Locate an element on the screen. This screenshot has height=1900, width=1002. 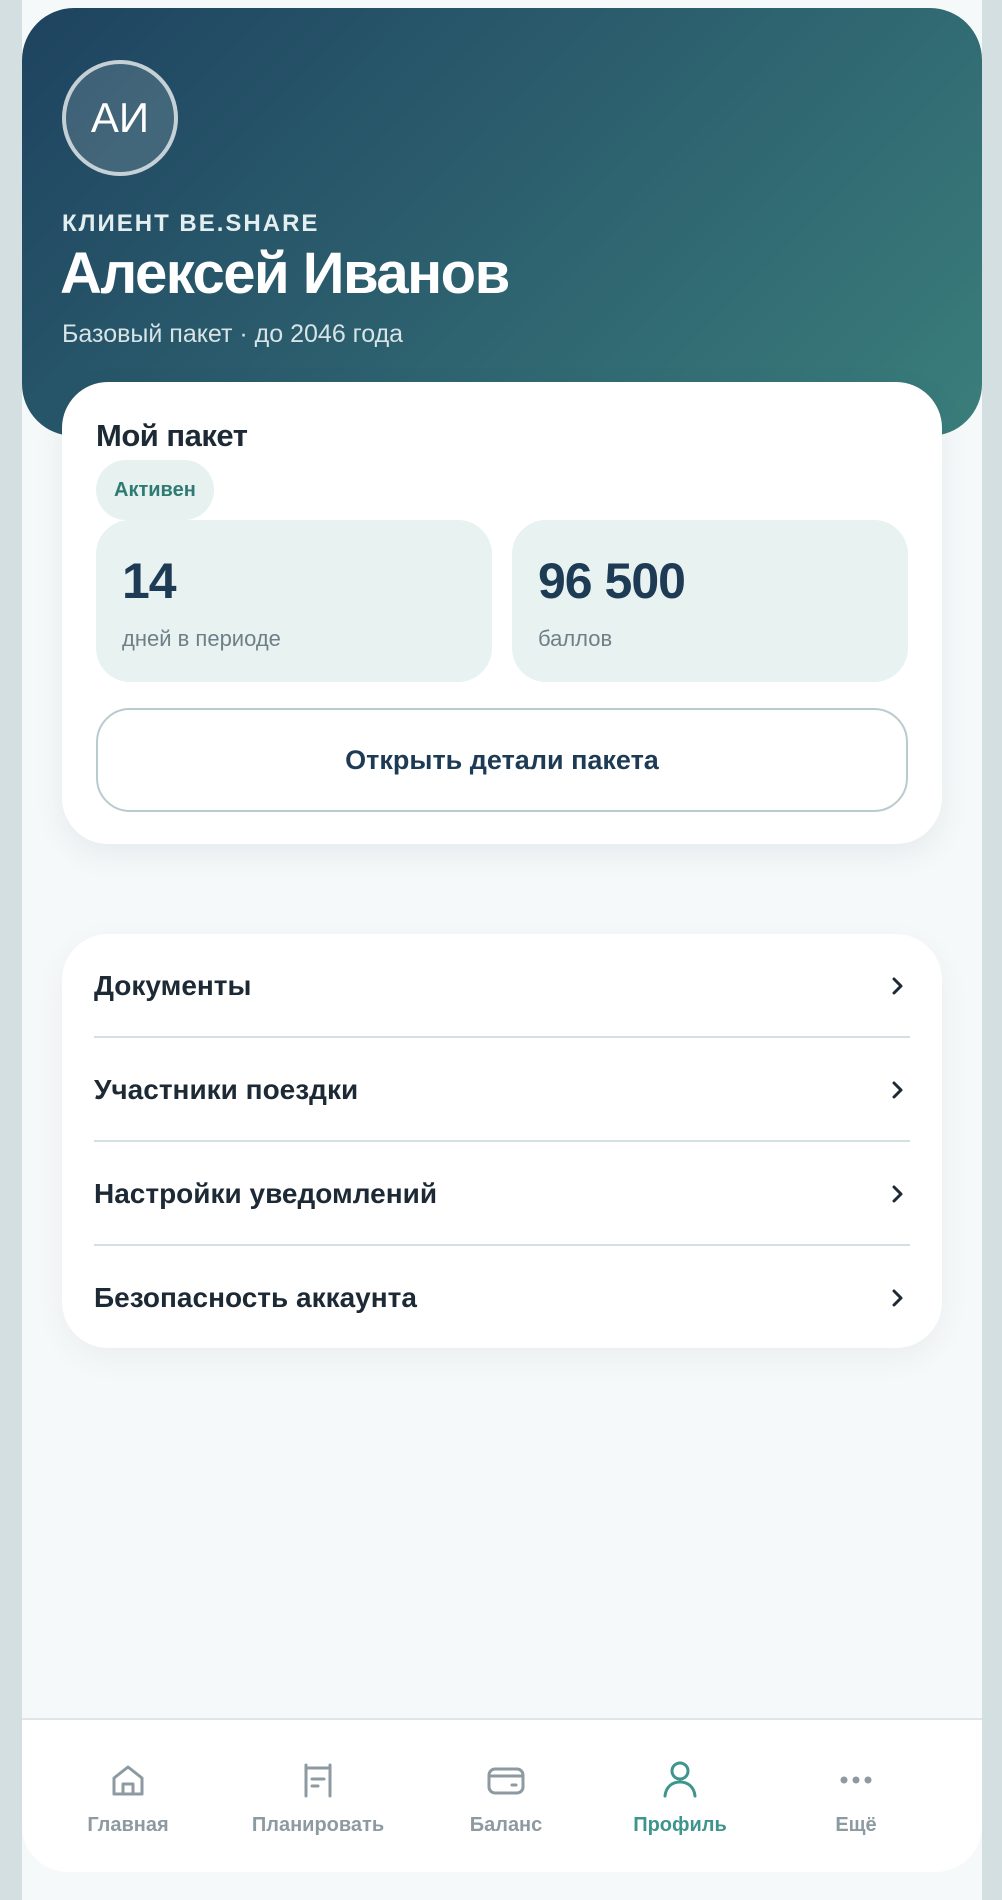
menu-item-account-security: Безопасность аккаунта is located at coordinates (502, 1297).